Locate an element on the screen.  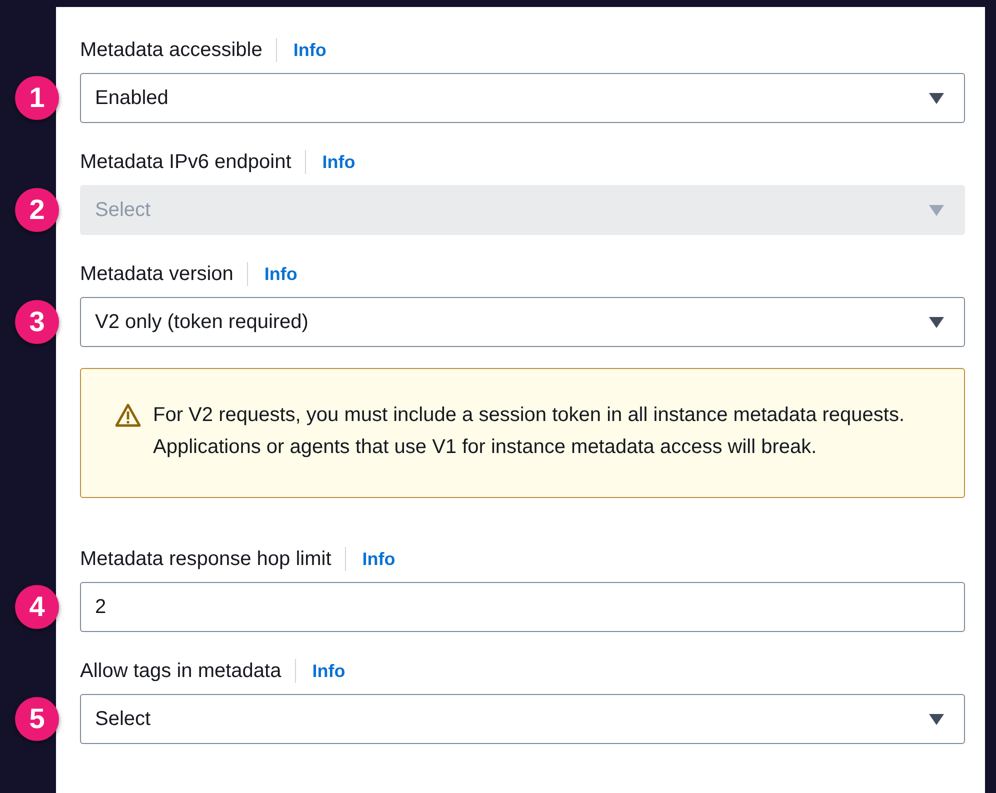
field-label: Metadata IPv6 endpoint is located at coordinates (186, 162).